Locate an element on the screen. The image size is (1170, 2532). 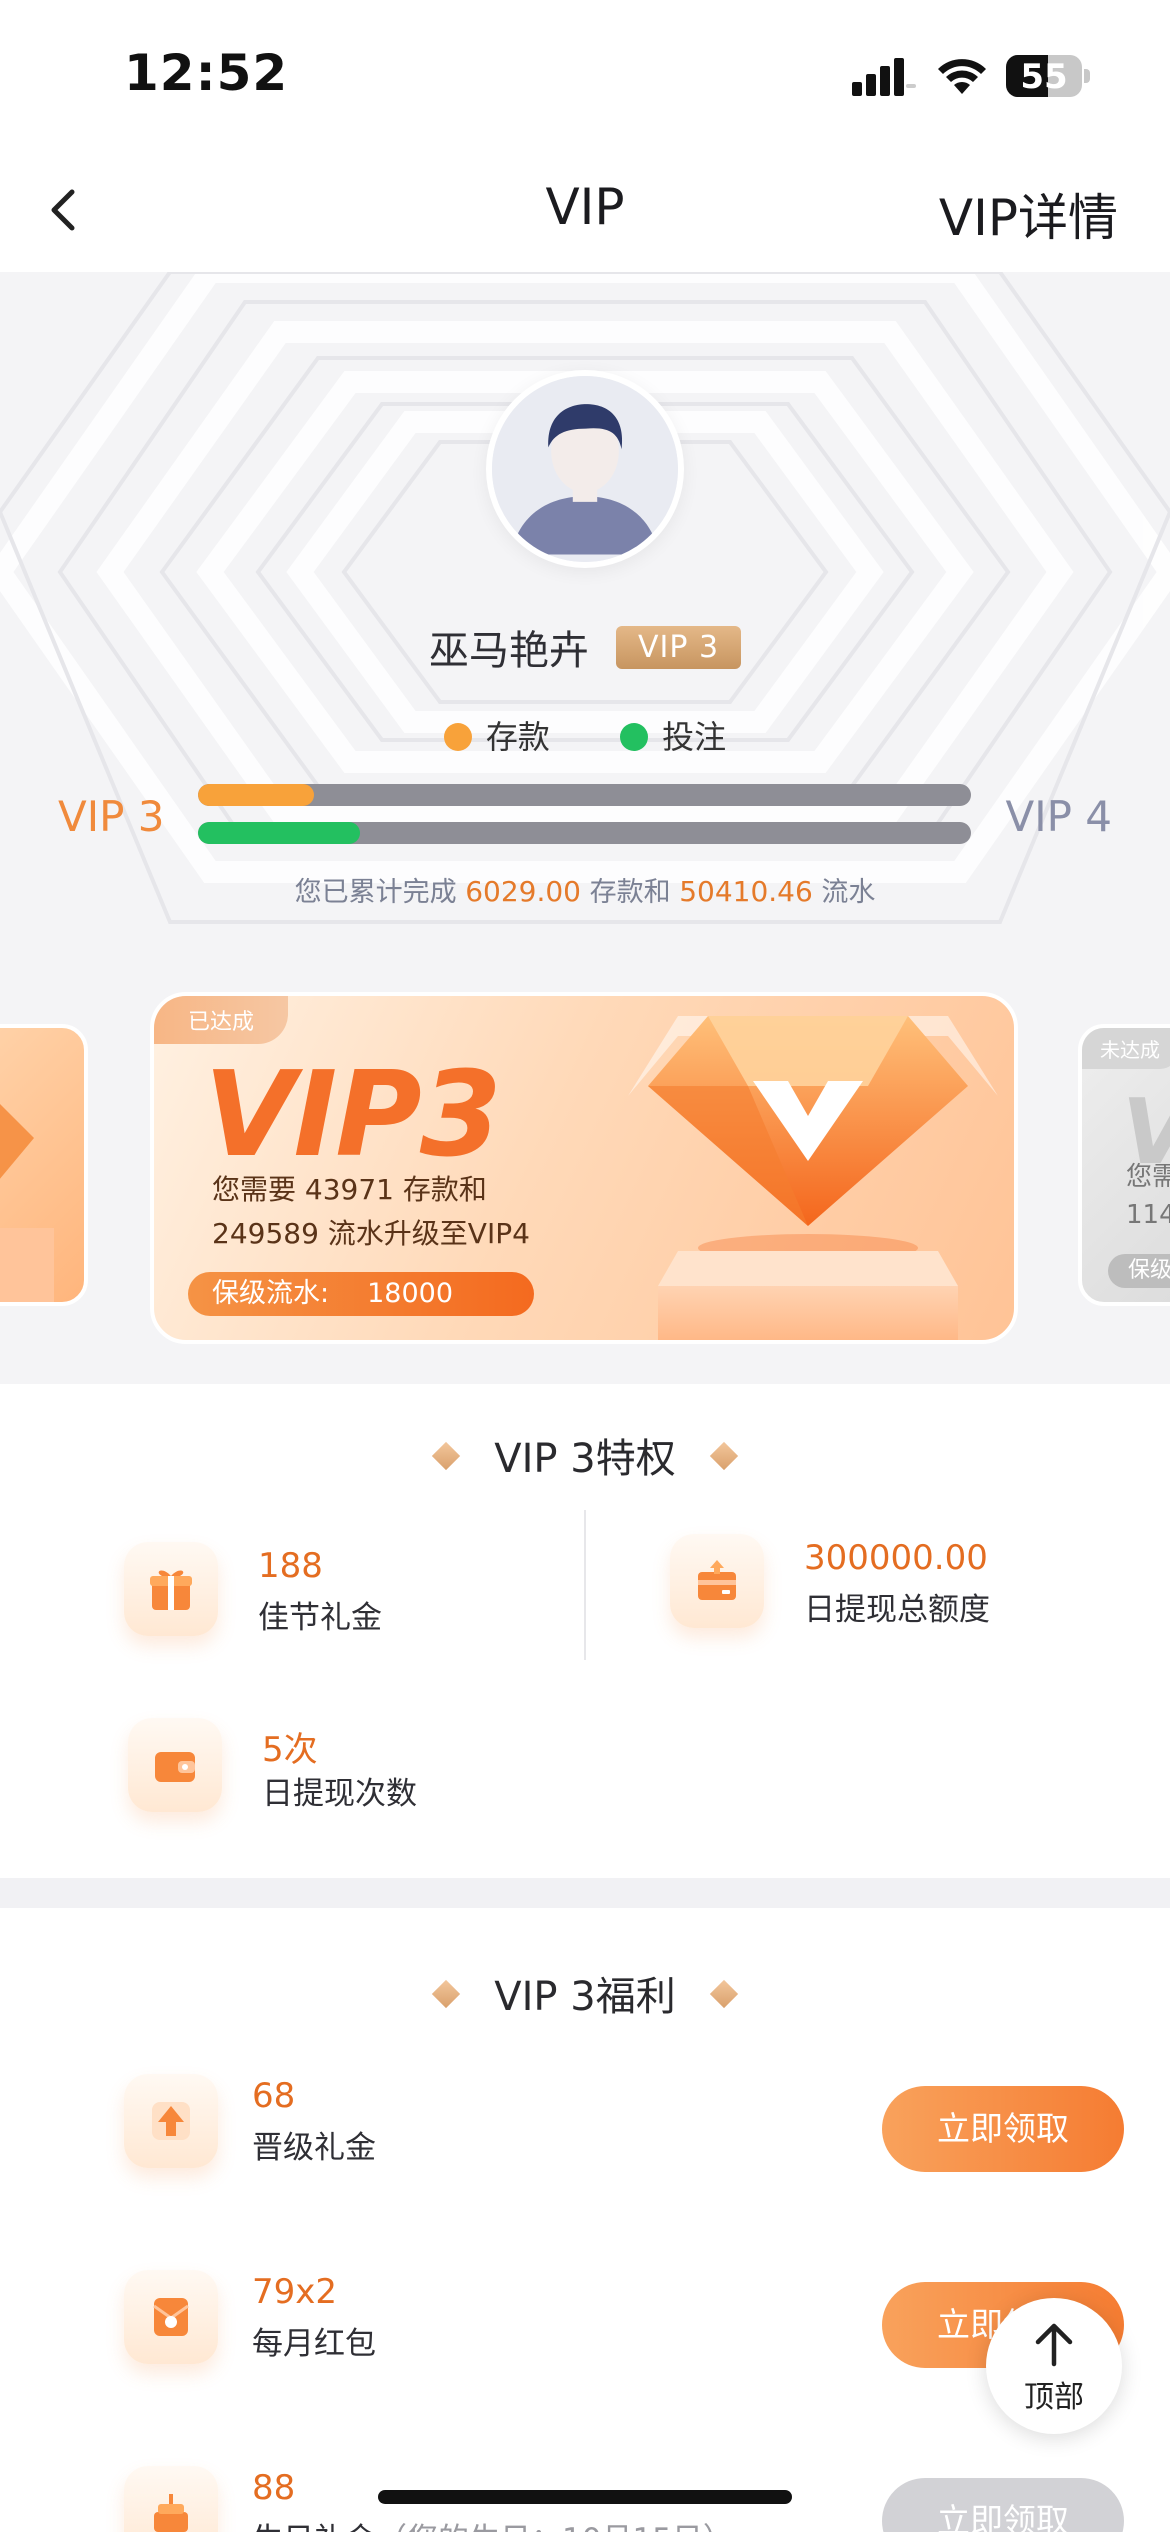
cellular-signal-icon is located at coordinates (884, 77).